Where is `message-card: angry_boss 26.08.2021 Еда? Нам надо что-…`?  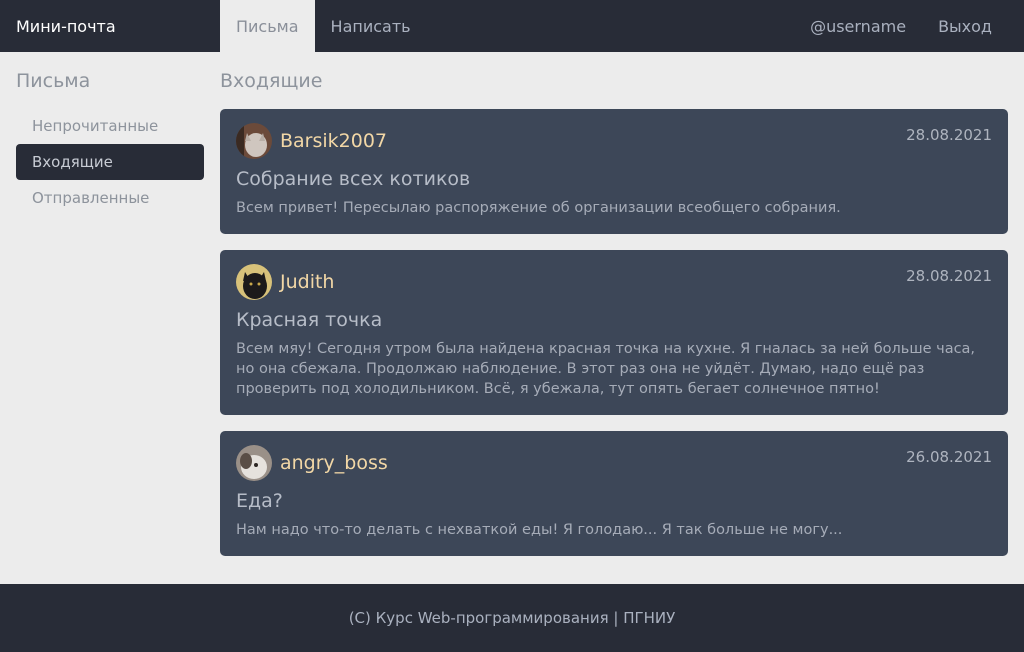 message-card: angry_boss 26.08.2021 Еда? Нам надо что-… is located at coordinates (614, 493).